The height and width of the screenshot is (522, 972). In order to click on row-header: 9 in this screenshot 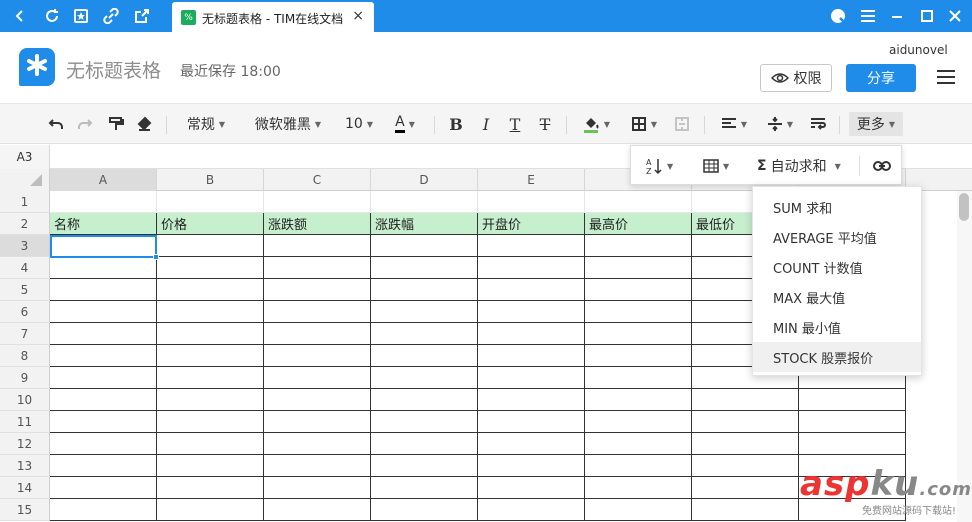, I will do `click(25, 378)`.